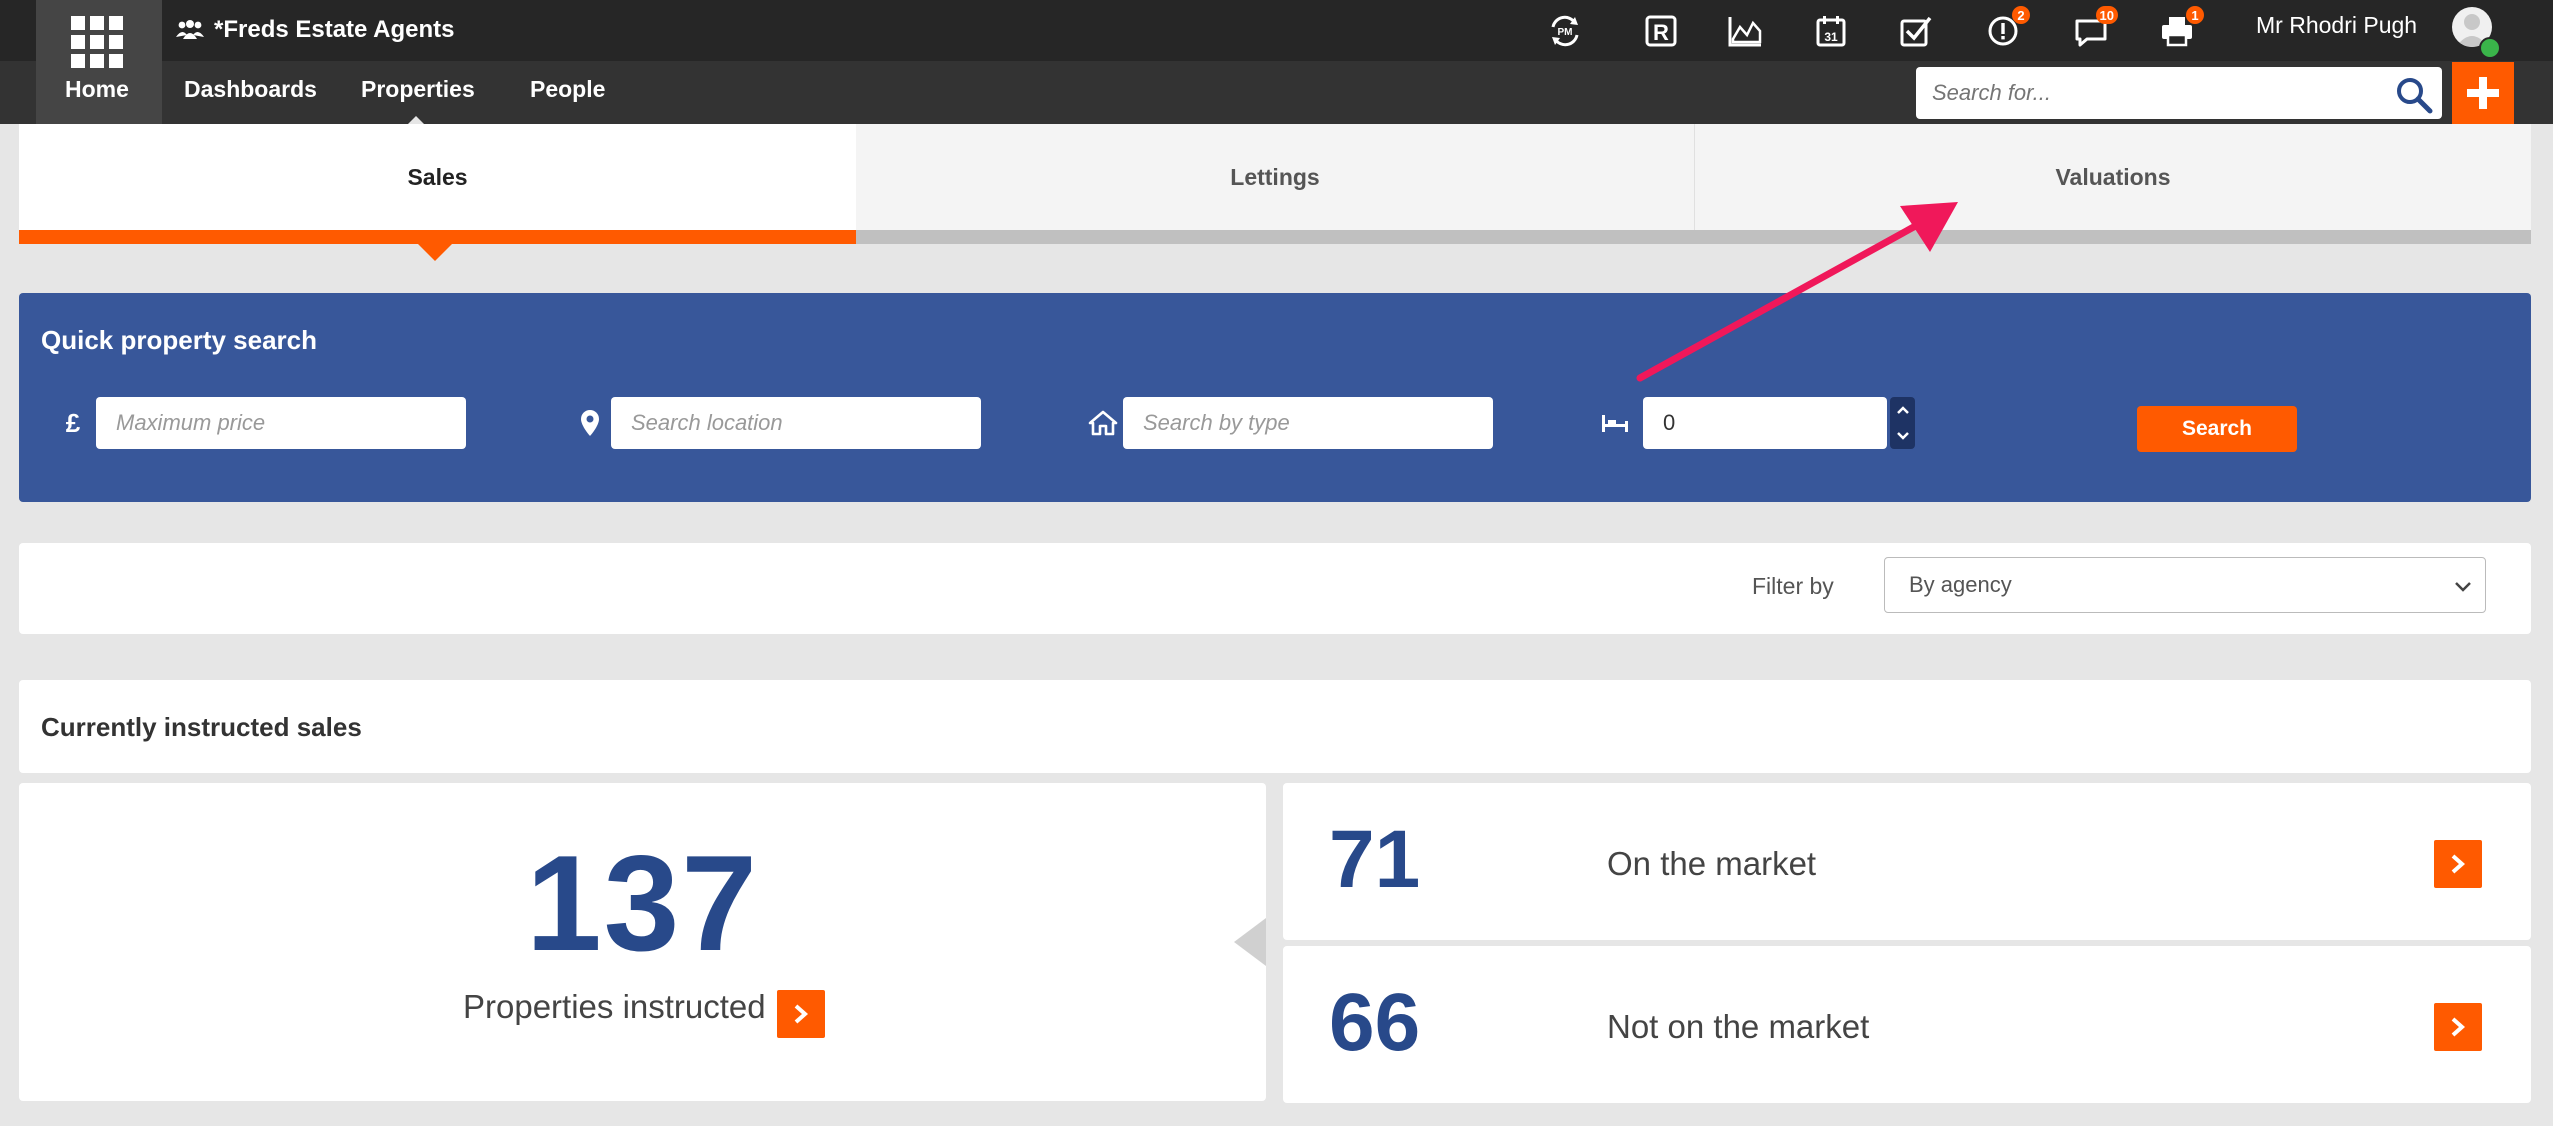 The width and height of the screenshot is (2553, 1126). I want to click on printer-badge: 1, so click(2195, 15).